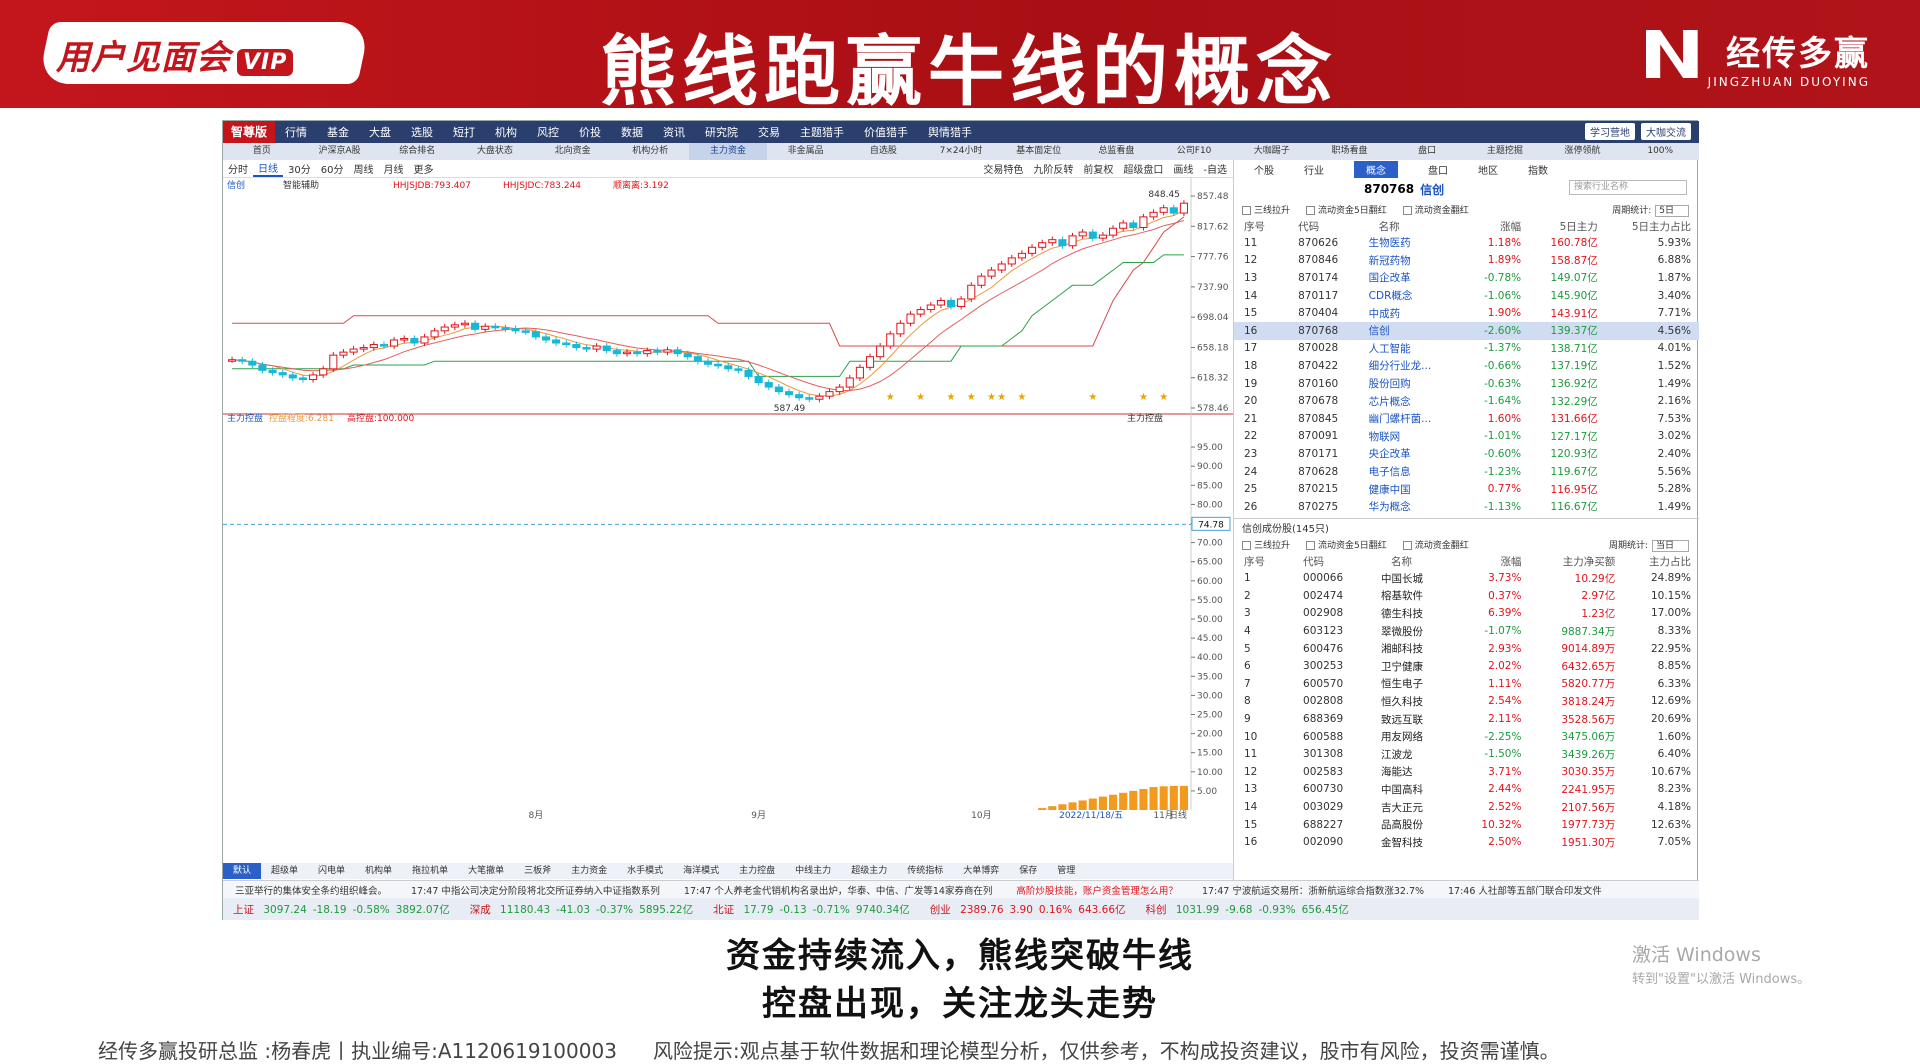 This screenshot has width=1920, height=1064. Describe the element at coordinates (1466, 666) in the screenshot. I see `table-row: 6 300253 卫宁健康 2.02% 6432.65万 8.85%` at that location.